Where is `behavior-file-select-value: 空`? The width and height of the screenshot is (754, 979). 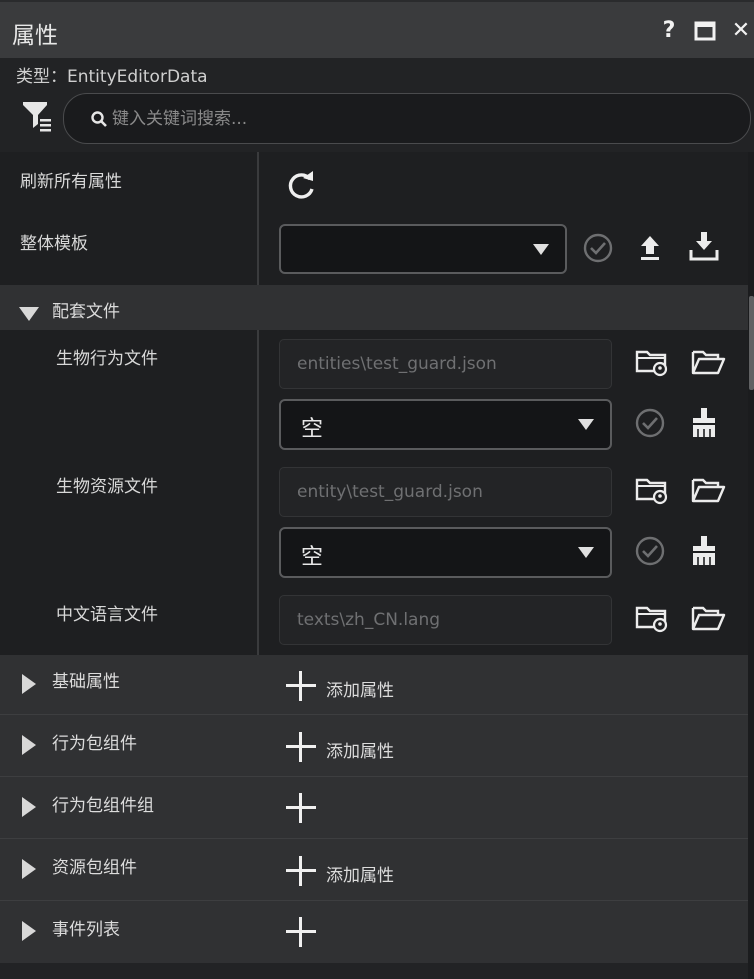
behavior-file-select-value: 空 is located at coordinates (312, 429).